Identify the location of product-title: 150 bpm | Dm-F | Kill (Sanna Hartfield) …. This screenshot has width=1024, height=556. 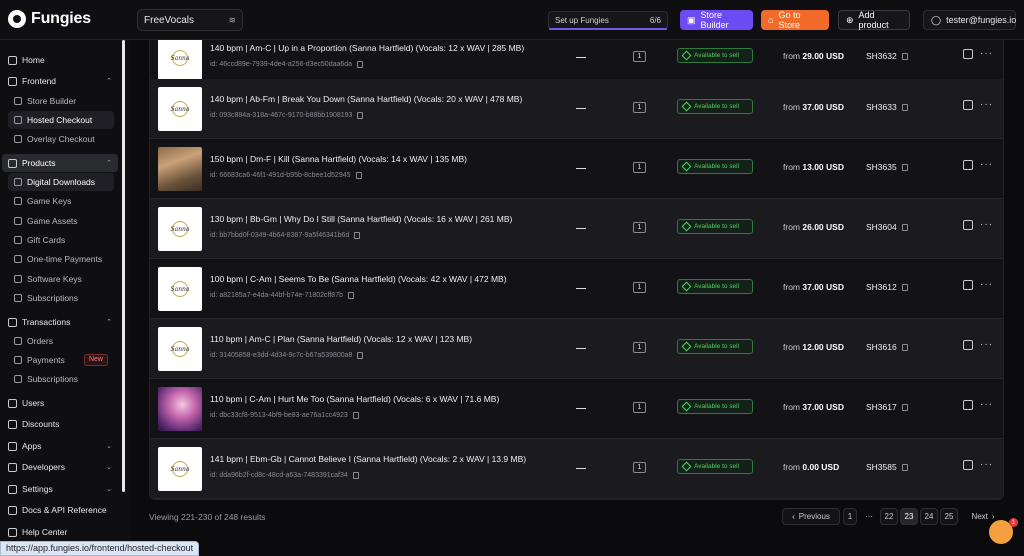
(338, 159).